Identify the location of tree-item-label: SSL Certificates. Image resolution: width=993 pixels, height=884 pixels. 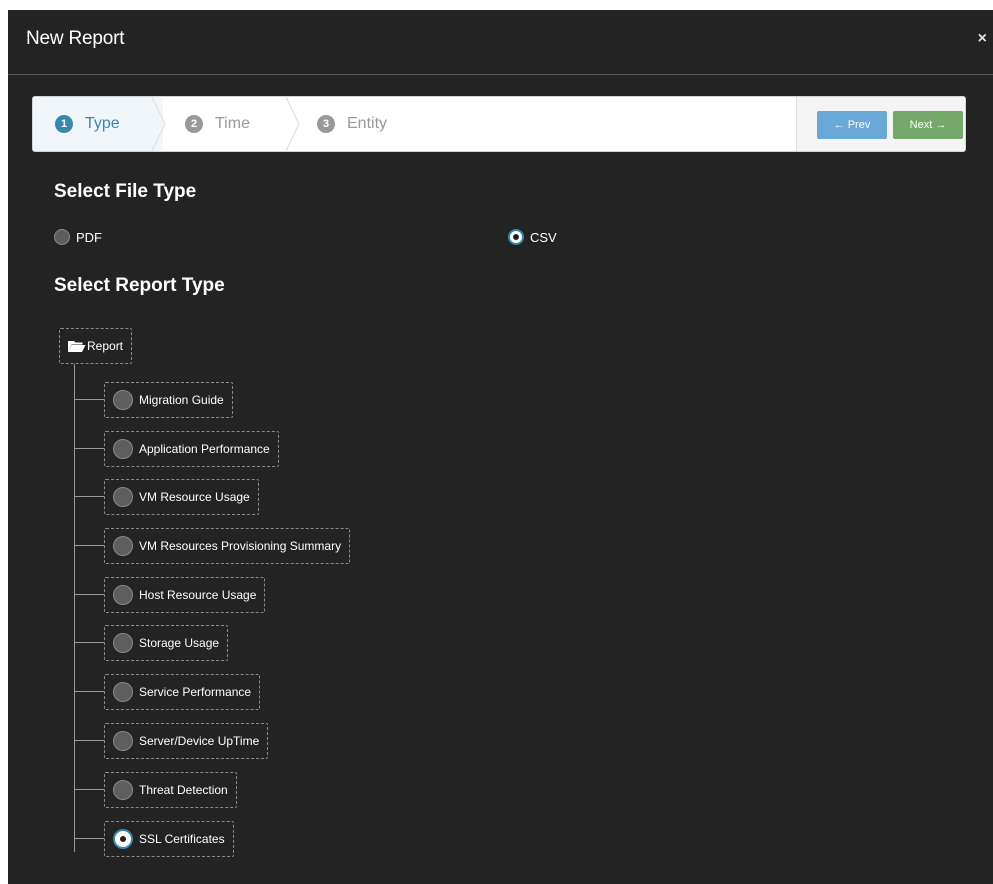
(182, 839).